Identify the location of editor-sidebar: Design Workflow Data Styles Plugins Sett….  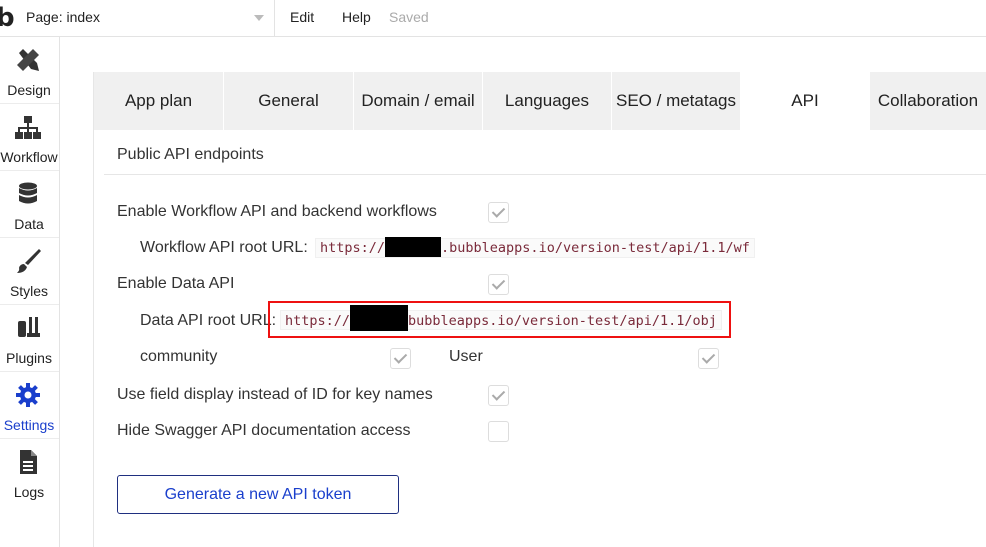
(30, 292).